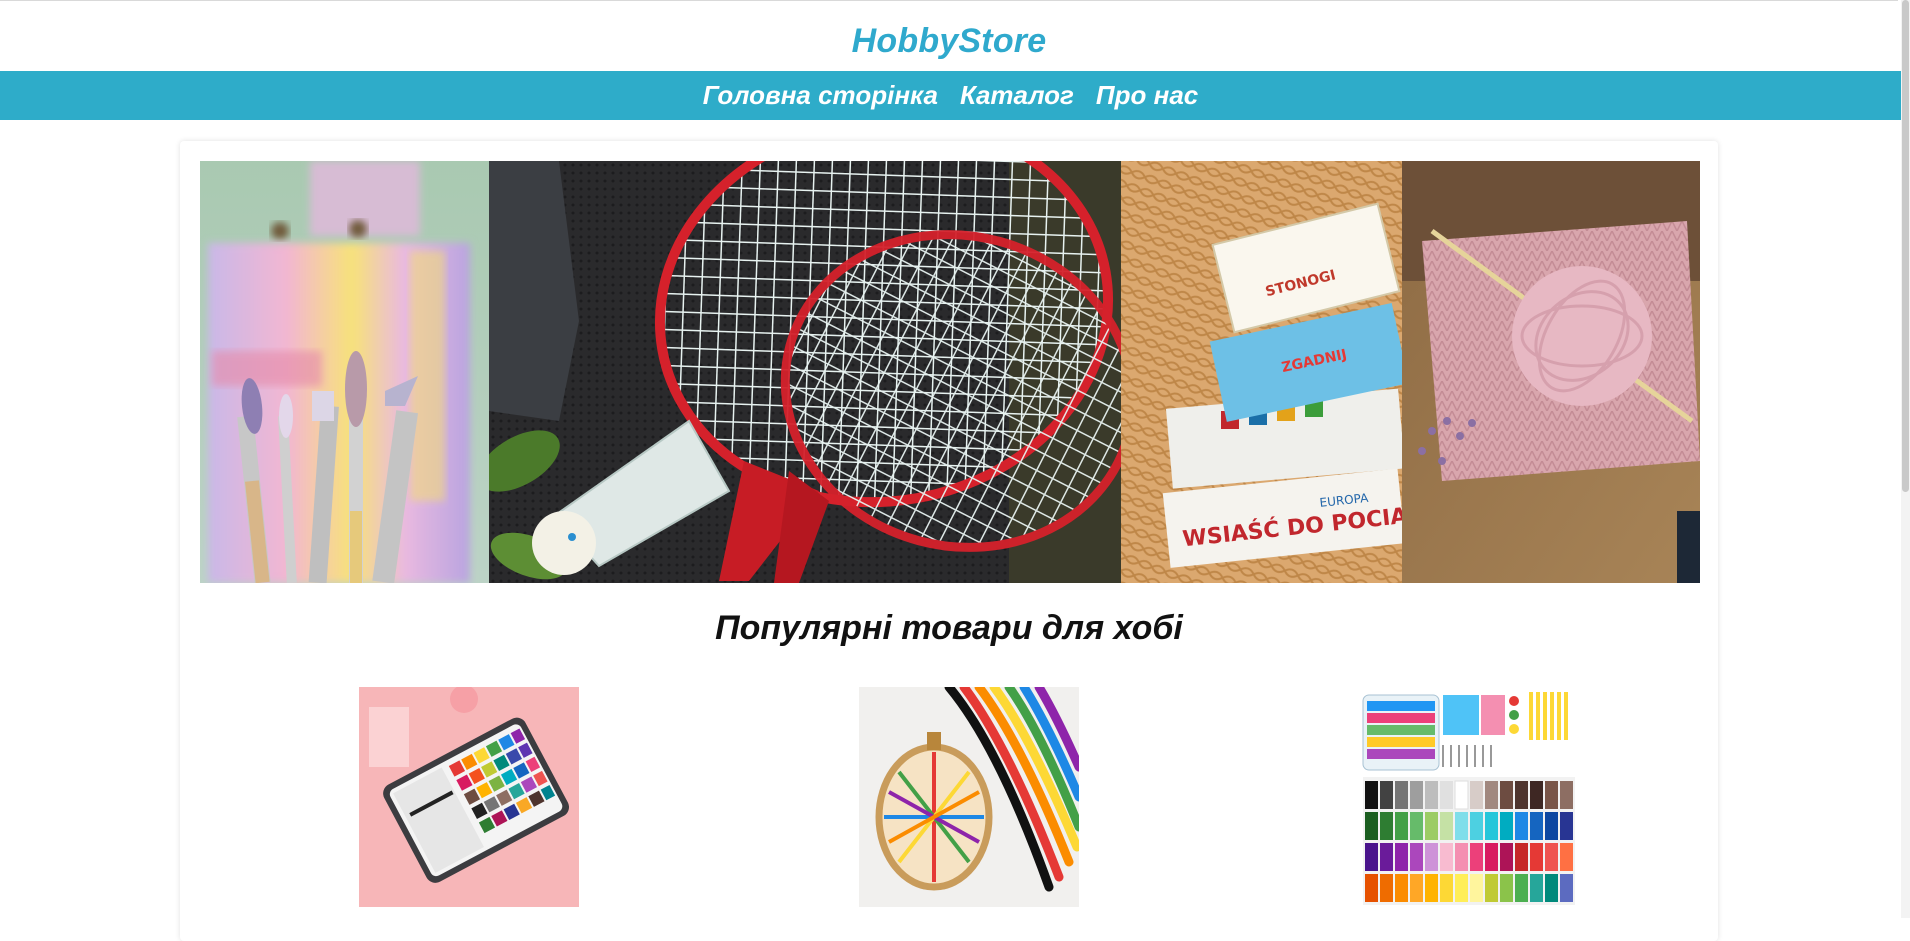 The image size is (1910, 941). I want to click on scrollbar-thumb, so click(1905, 246).